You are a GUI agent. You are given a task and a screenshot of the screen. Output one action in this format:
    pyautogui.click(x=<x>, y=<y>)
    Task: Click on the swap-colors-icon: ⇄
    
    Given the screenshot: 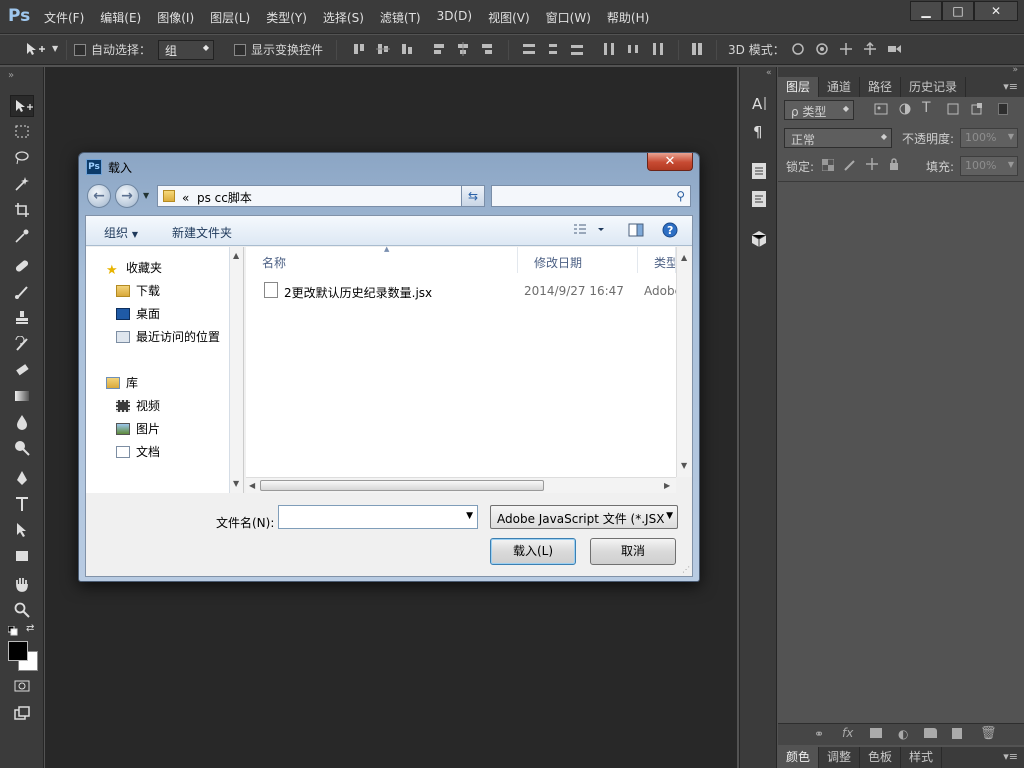 What is the action you would take?
    pyautogui.click(x=30, y=628)
    